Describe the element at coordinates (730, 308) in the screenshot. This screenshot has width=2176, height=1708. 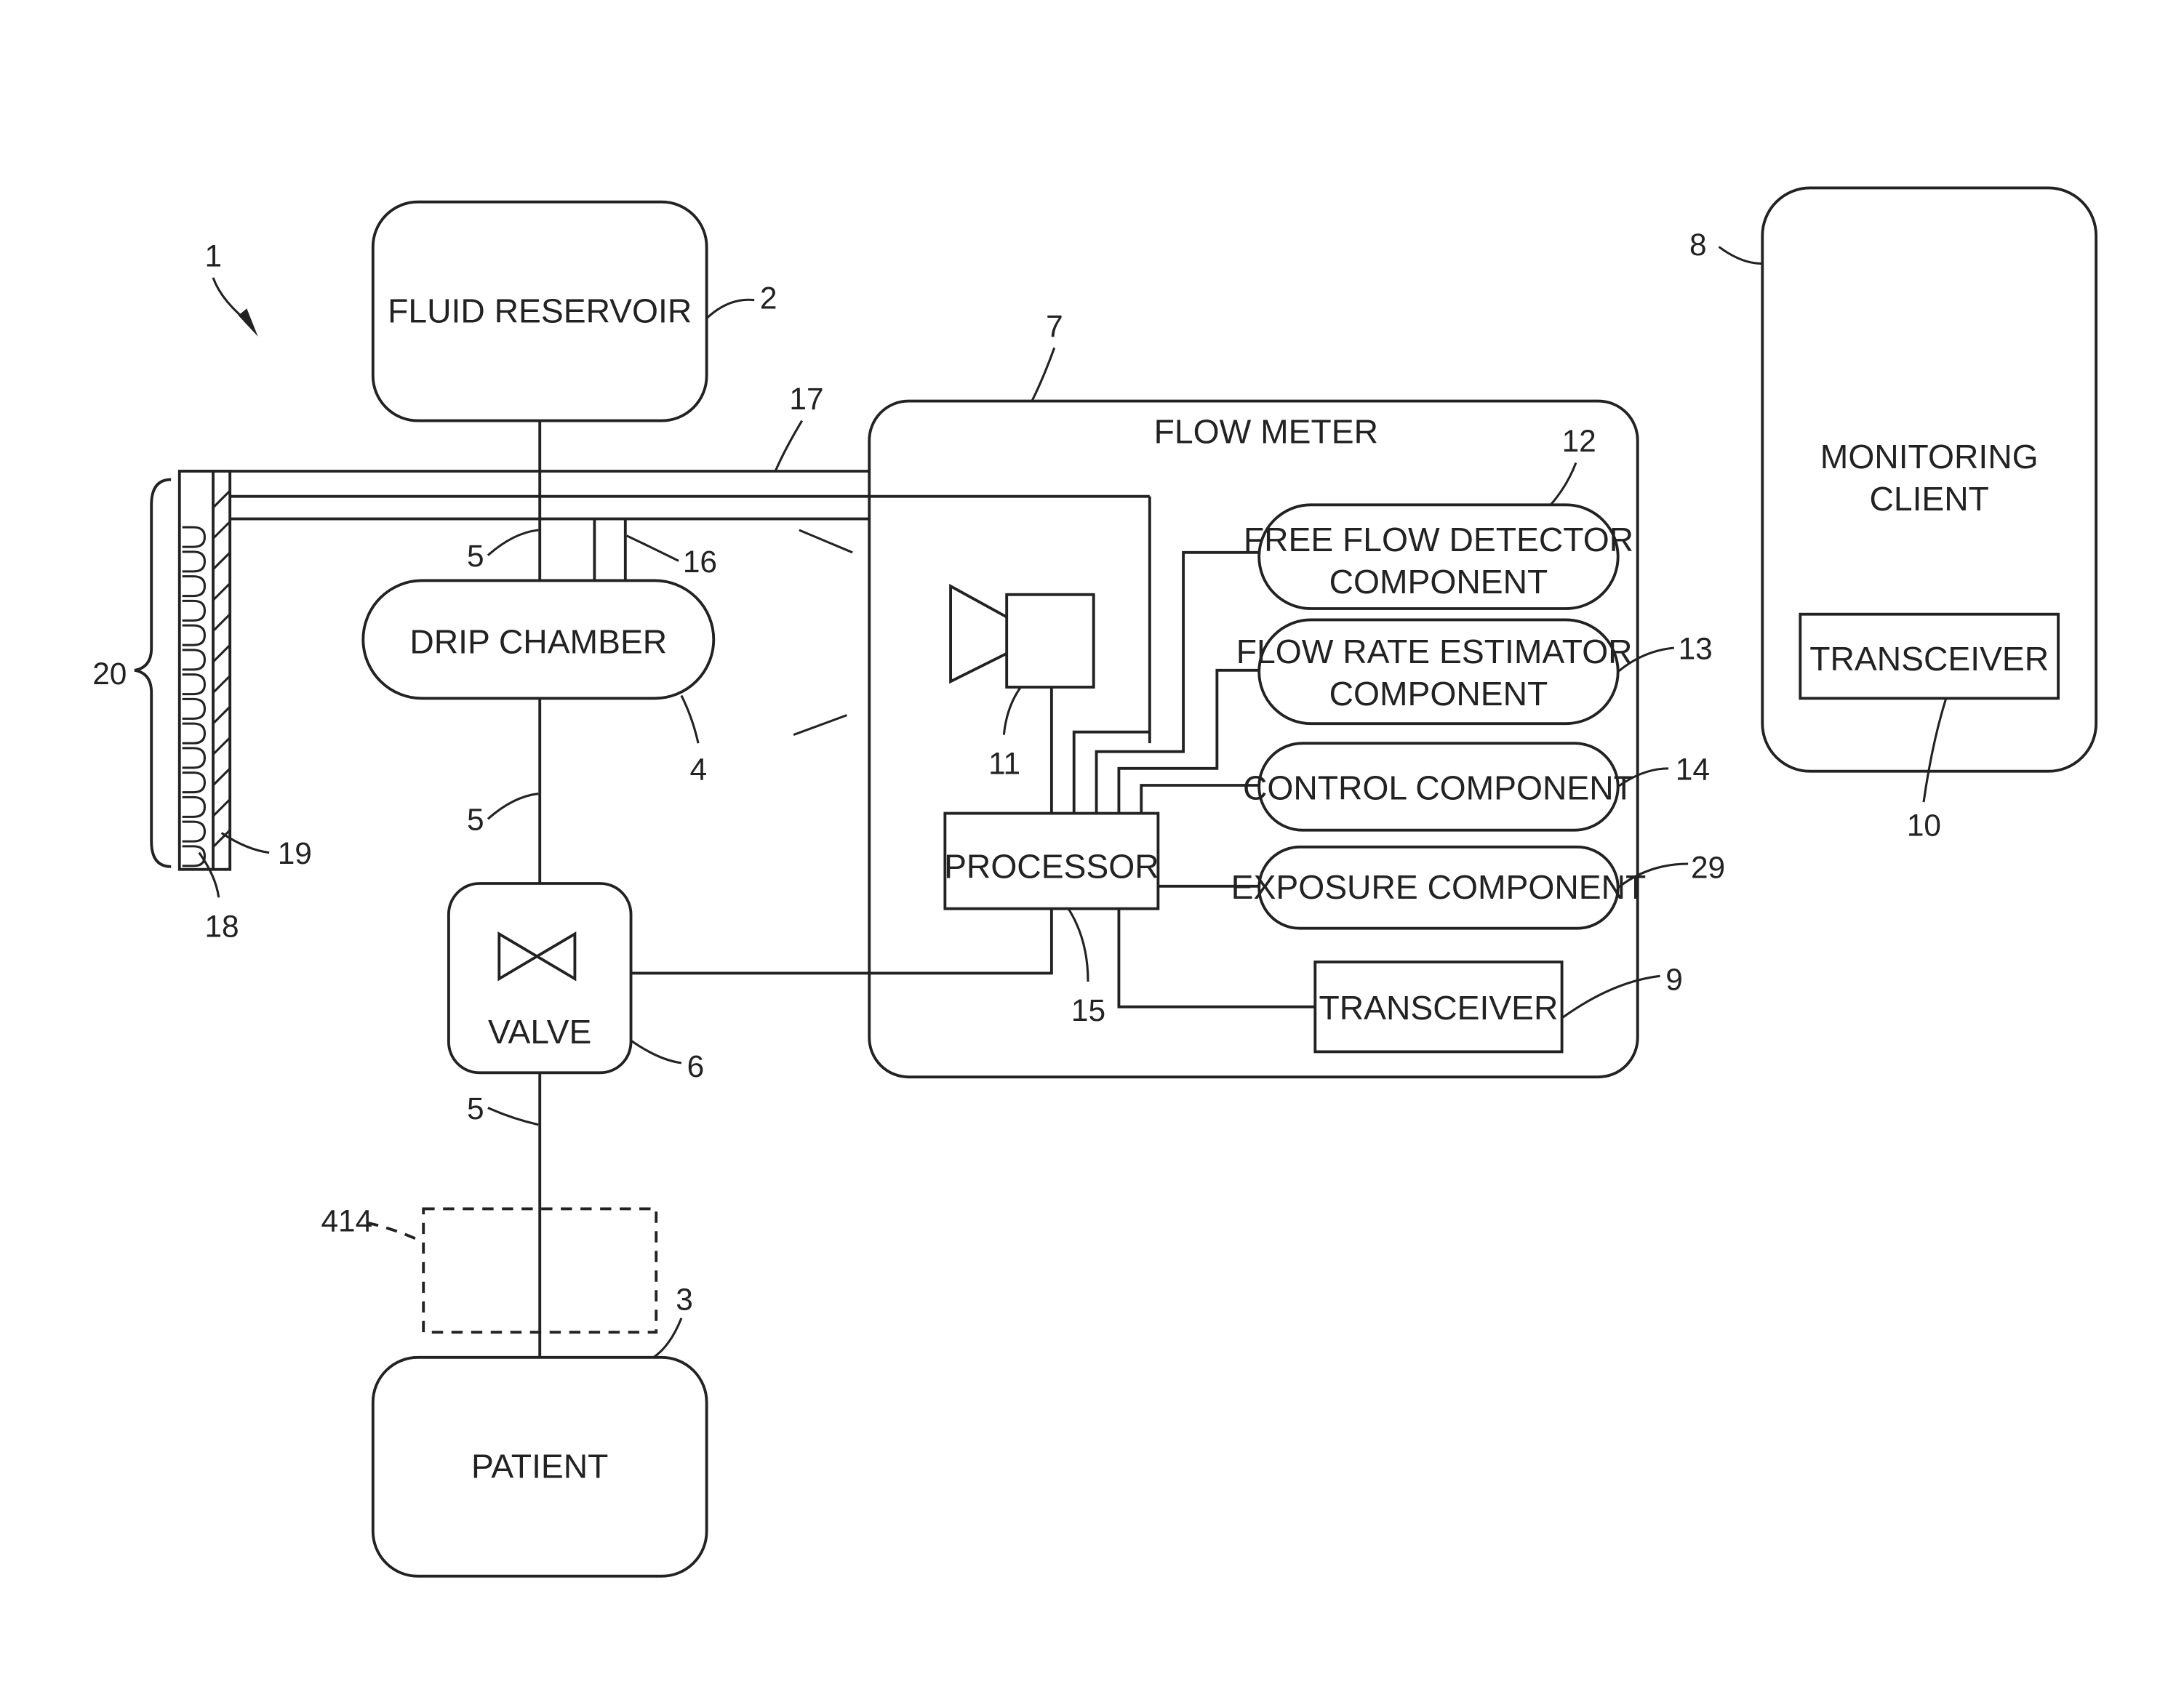
I see `fluid-reservoir-leader` at that location.